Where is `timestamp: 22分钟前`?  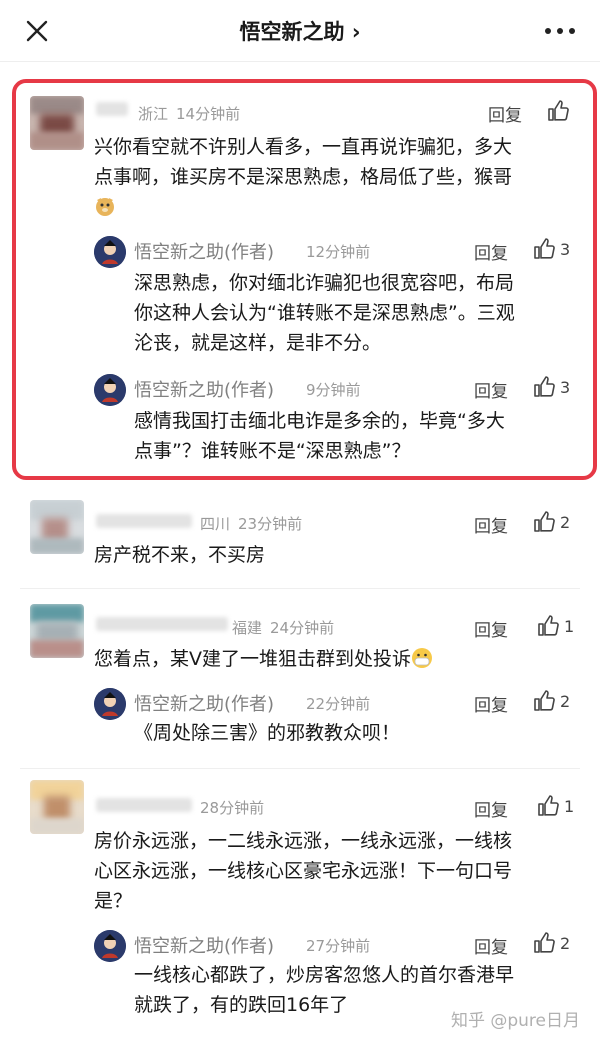 timestamp: 22分钟前 is located at coordinates (338, 704).